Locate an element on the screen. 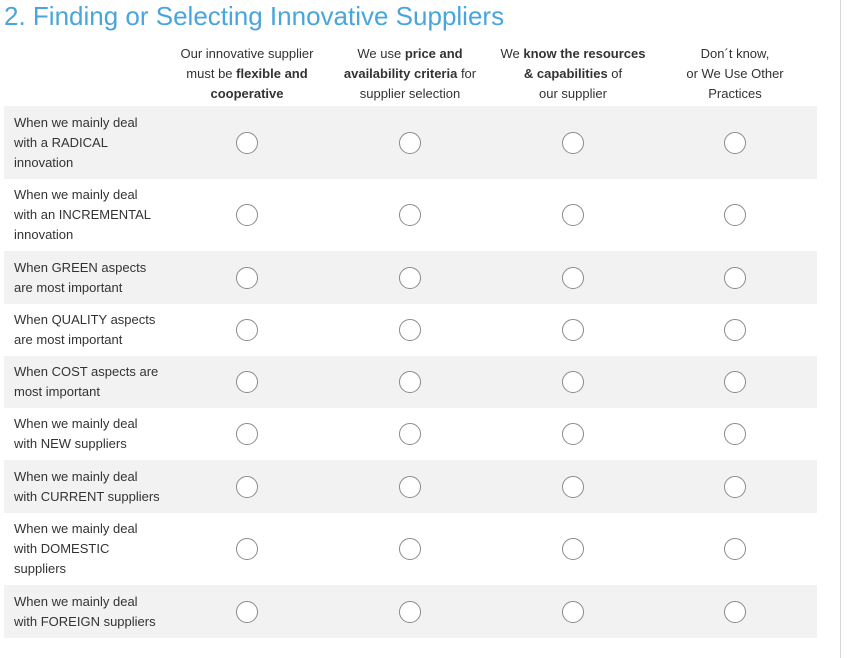 This screenshot has height=658, width=849. row-label-line: with NEW suppliers is located at coordinates (70, 443).